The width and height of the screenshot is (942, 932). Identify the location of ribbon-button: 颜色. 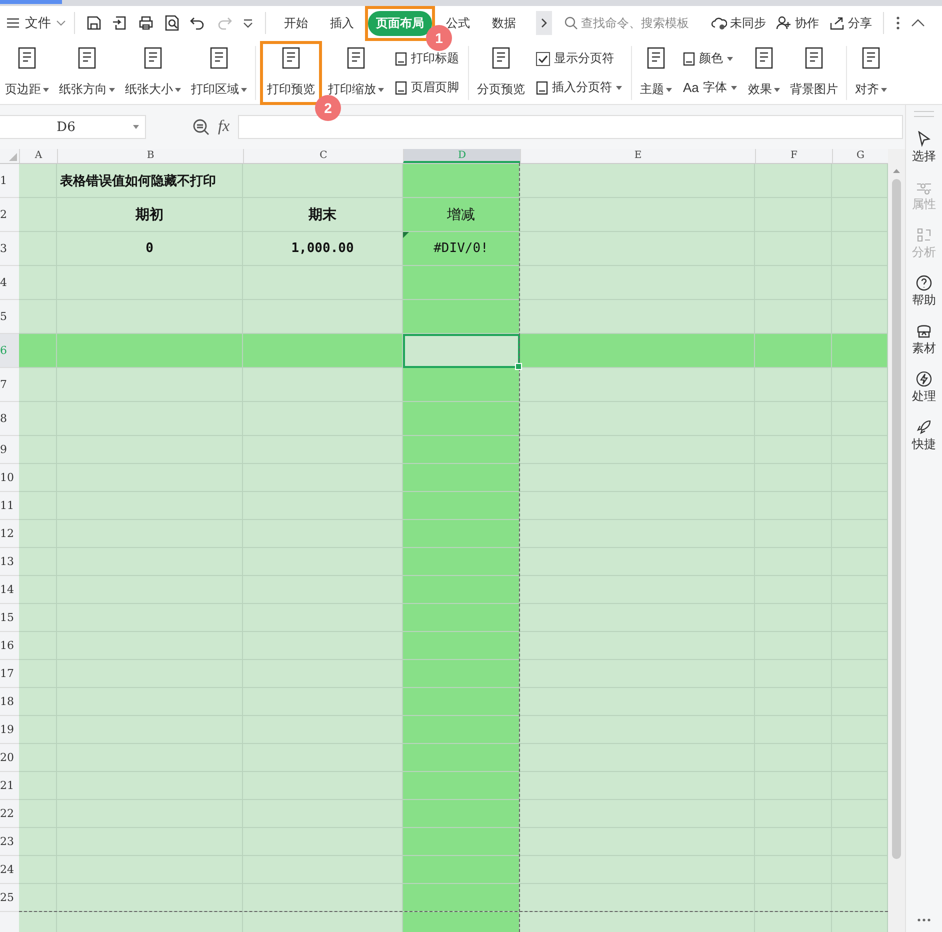
(710, 58).